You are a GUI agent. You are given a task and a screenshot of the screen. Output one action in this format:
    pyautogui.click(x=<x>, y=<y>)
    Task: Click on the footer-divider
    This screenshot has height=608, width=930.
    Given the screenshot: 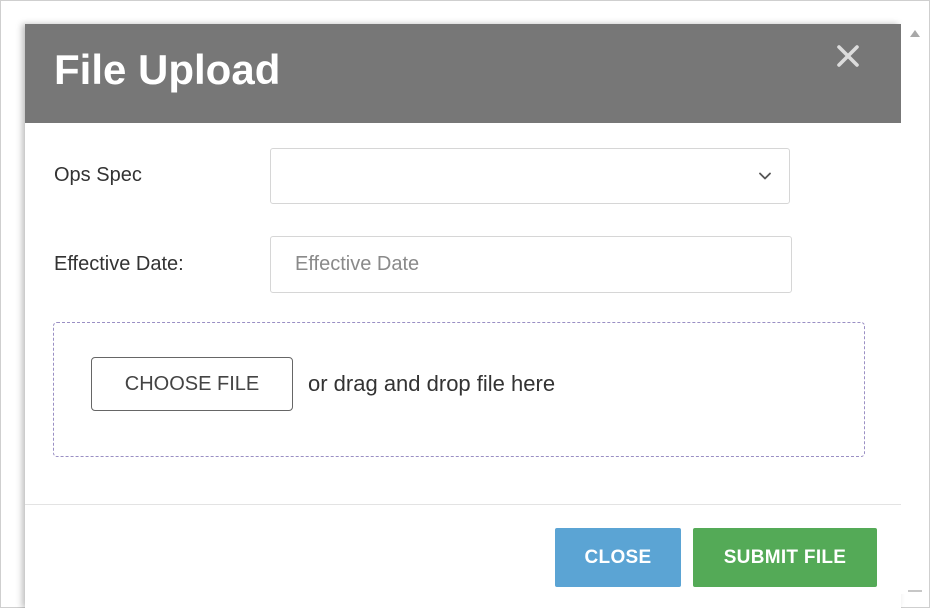 What is the action you would take?
    pyautogui.click(x=463, y=504)
    